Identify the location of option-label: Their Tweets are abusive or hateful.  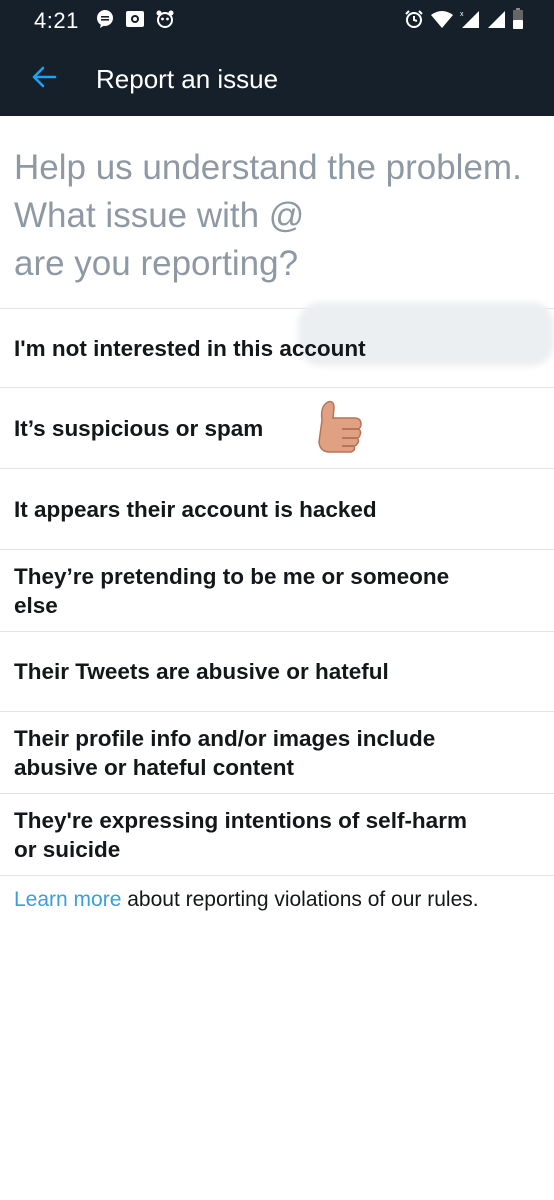
(201, 671).